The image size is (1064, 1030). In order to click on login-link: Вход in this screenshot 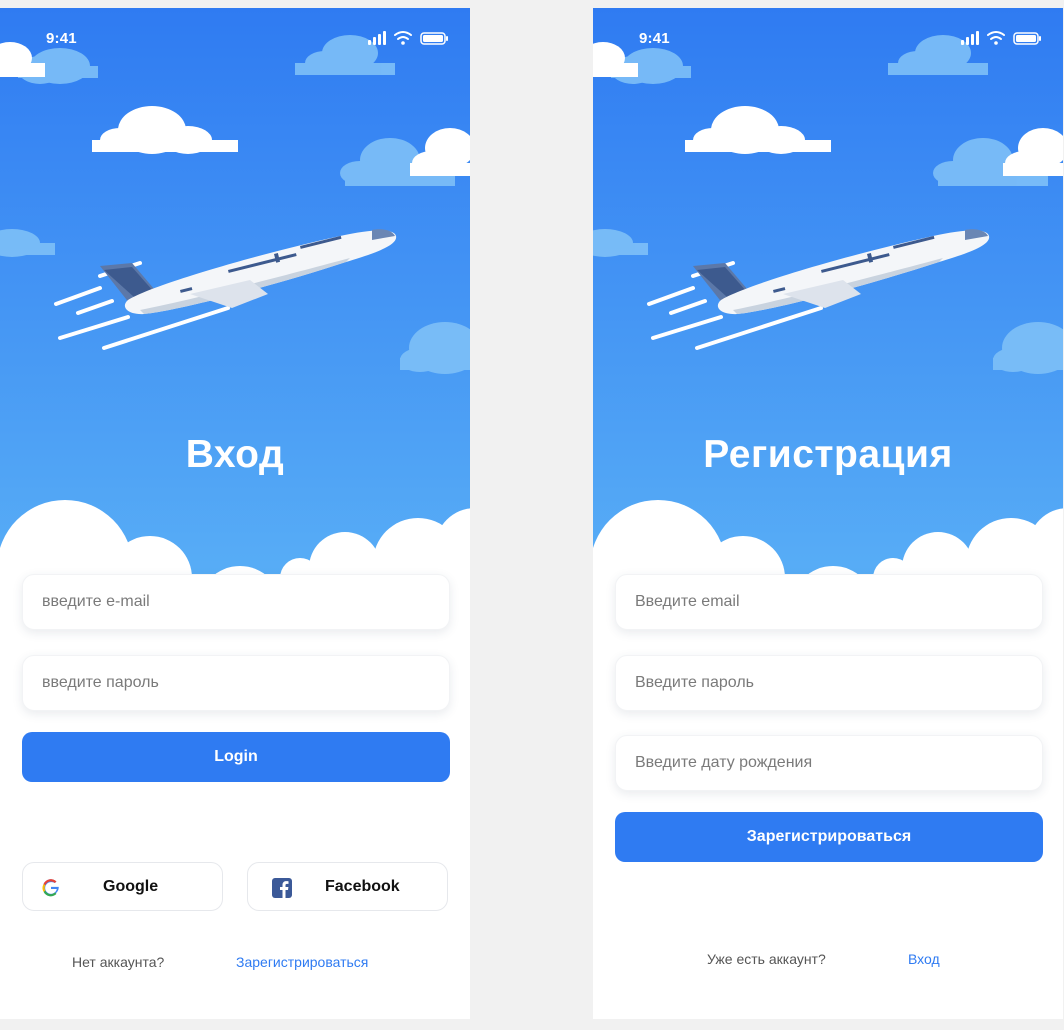, I will do `click(924, 959)`.